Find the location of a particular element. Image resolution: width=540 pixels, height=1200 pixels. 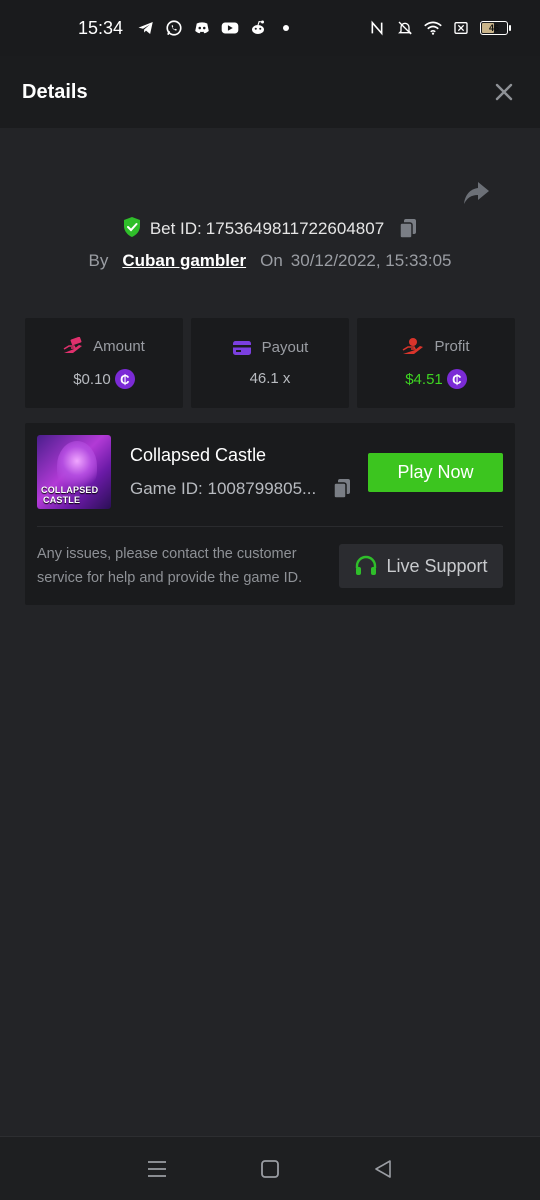

hand-money-icon is located at coordinates (73, 345).